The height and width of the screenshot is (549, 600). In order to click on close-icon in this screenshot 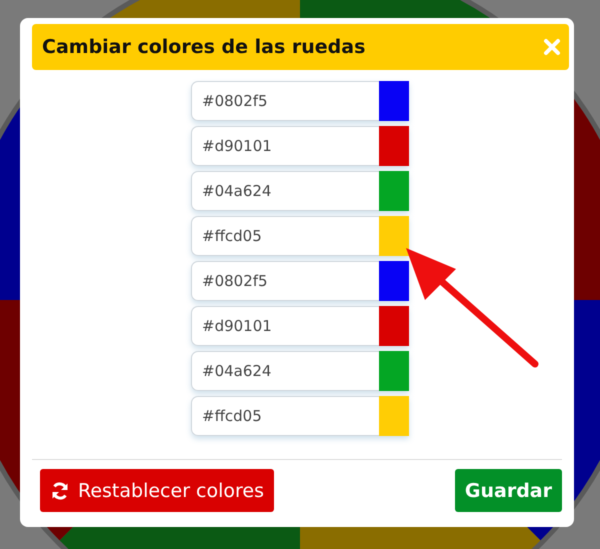, I will do `click(552, 47)`.